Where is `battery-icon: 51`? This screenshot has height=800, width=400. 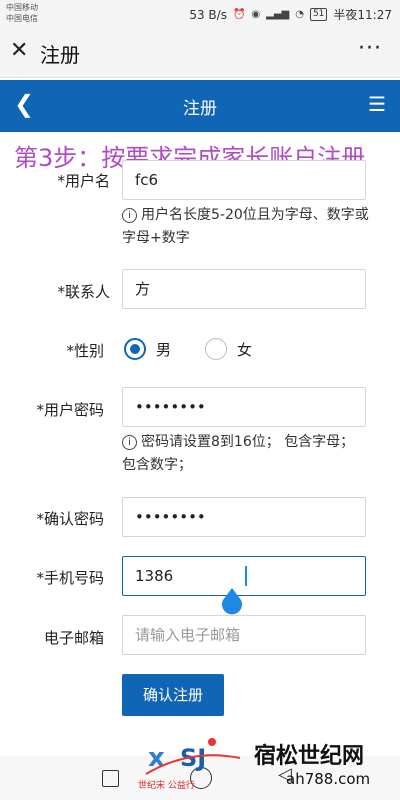 battery-icon: 51 is located at coordinates (318, 14).